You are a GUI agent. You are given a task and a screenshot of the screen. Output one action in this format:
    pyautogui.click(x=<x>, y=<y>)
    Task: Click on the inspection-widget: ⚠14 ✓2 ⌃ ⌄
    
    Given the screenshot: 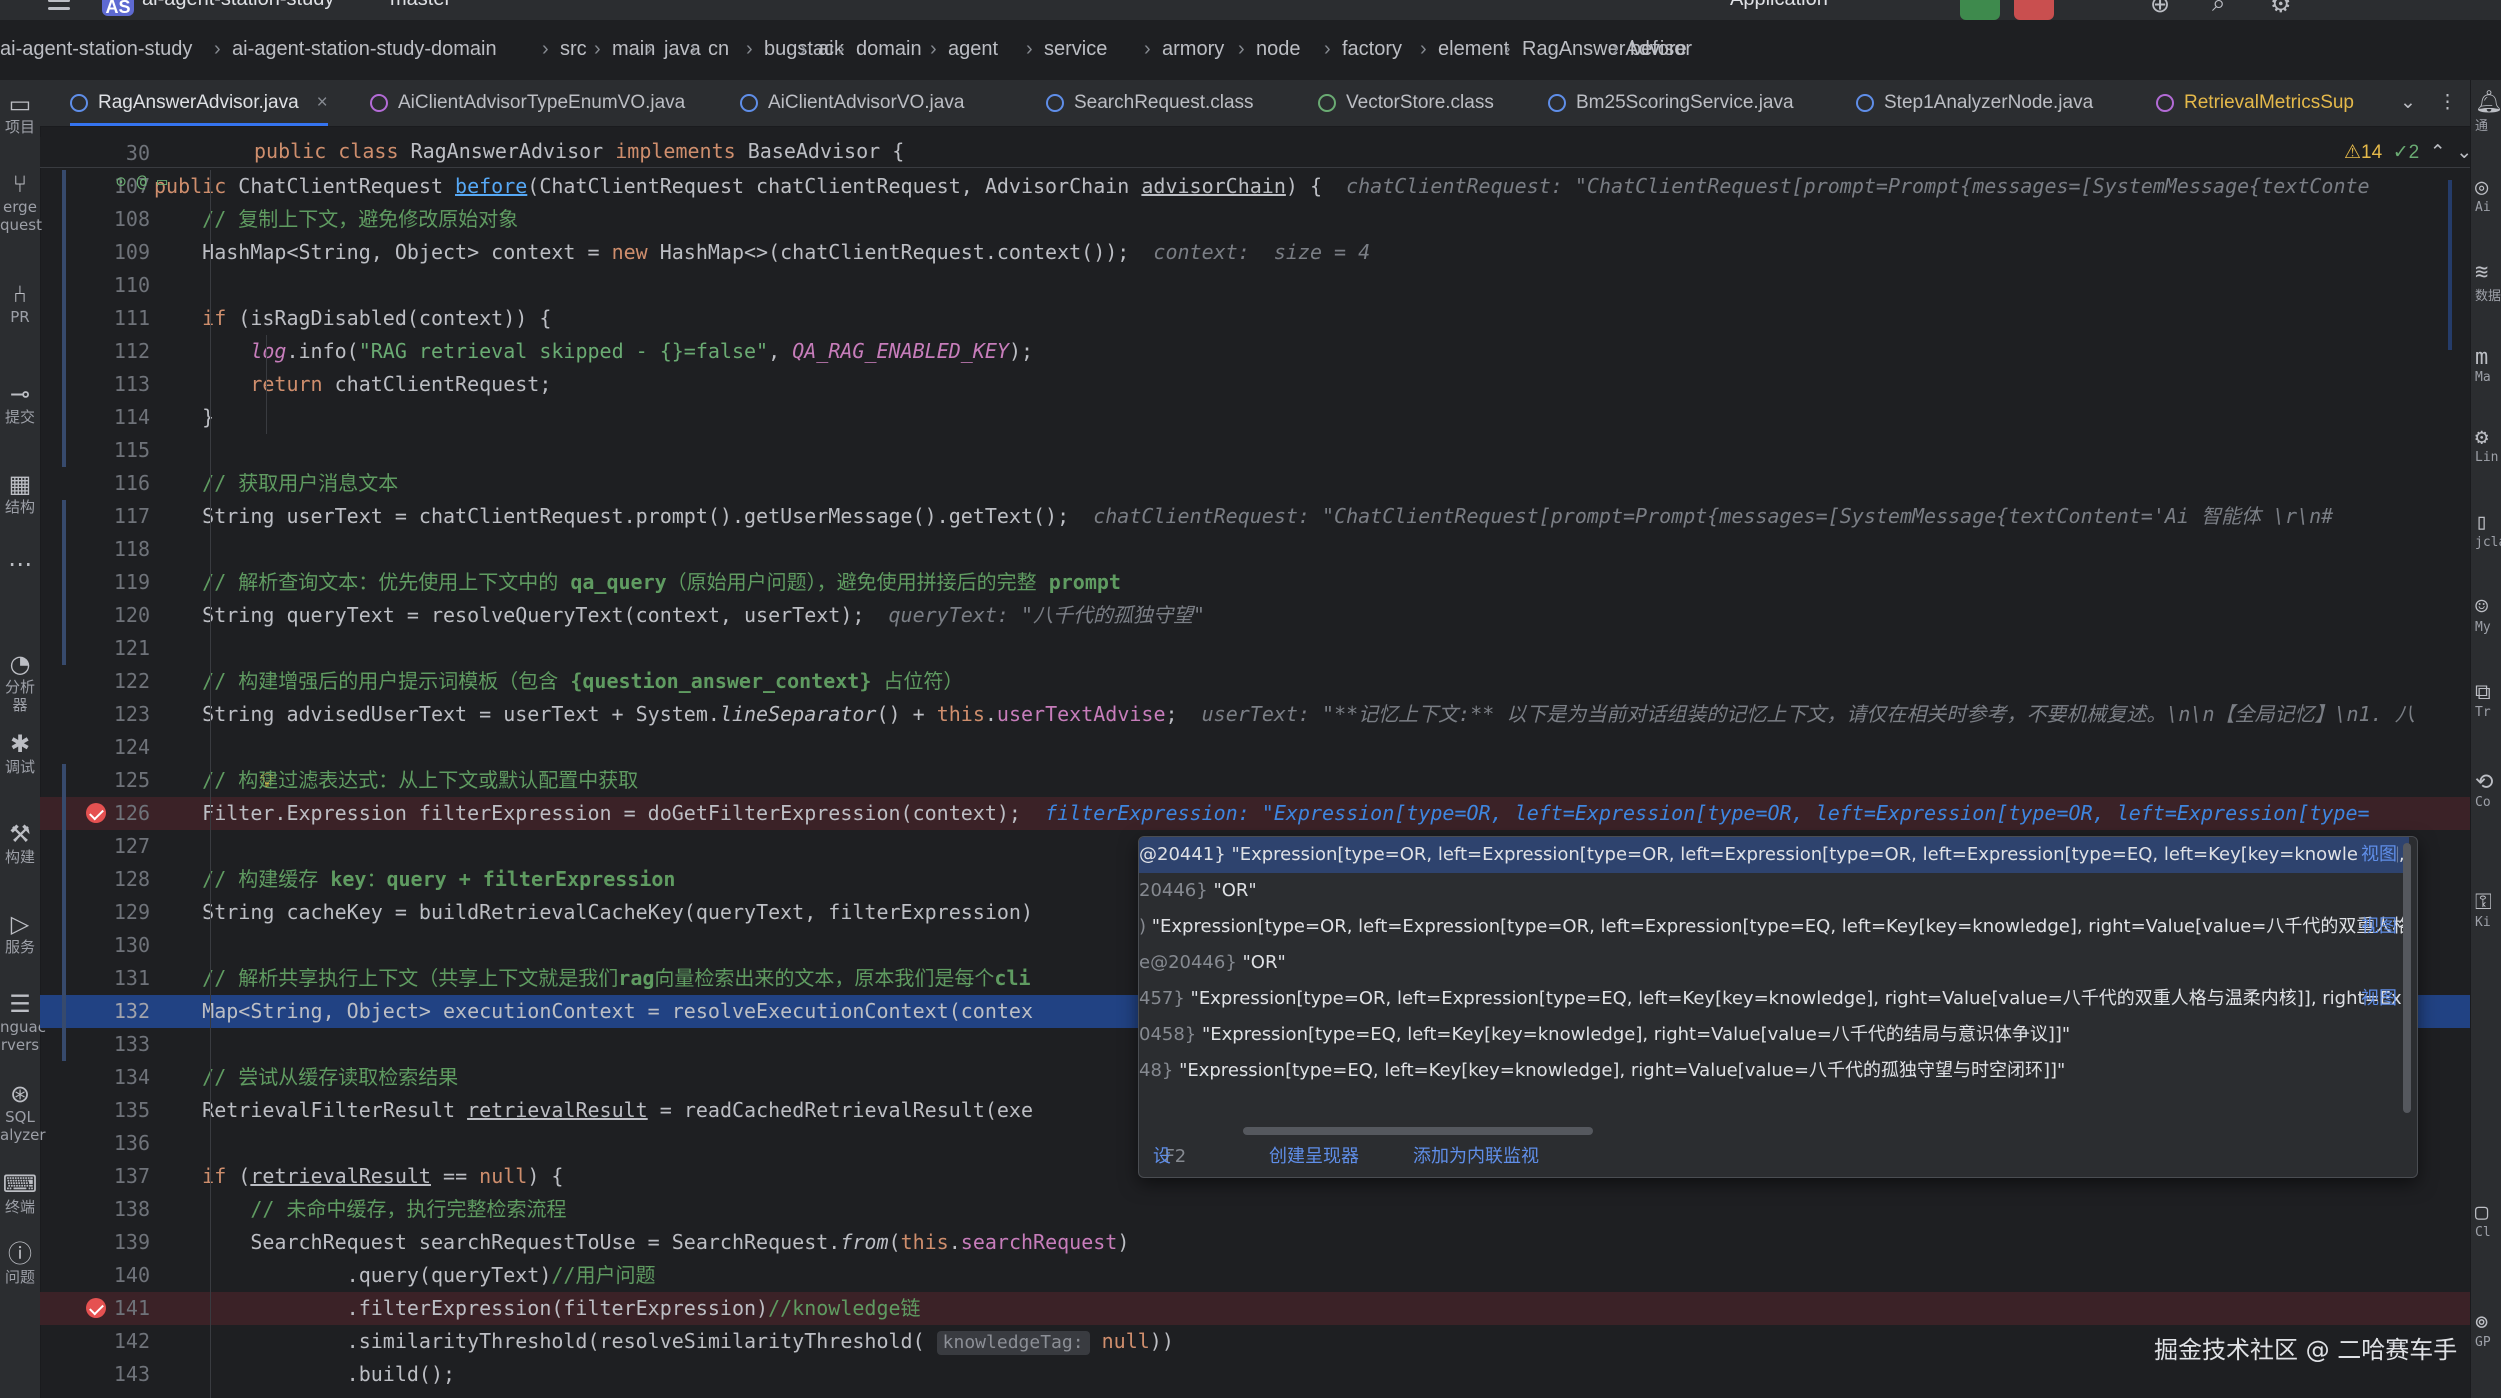 What is the action you would take?
    pyautogui.click(x=2408, y=152)
    